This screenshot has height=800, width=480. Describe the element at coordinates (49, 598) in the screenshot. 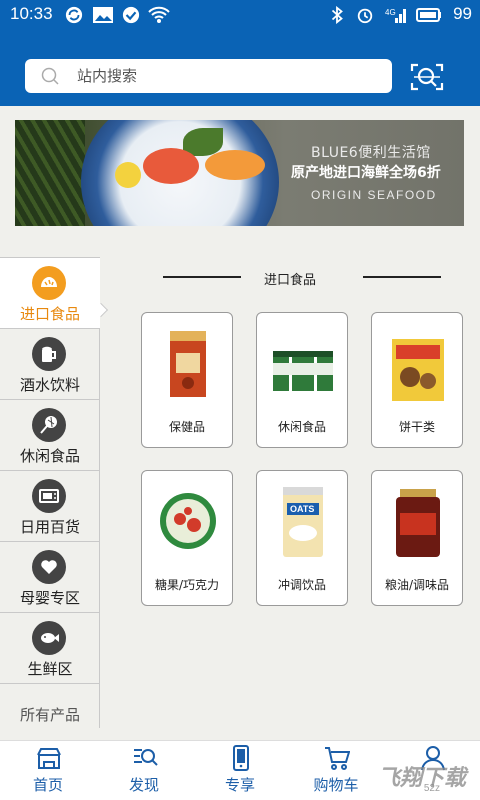

I see `sidebar-item-label: 母婴专区` at that location.